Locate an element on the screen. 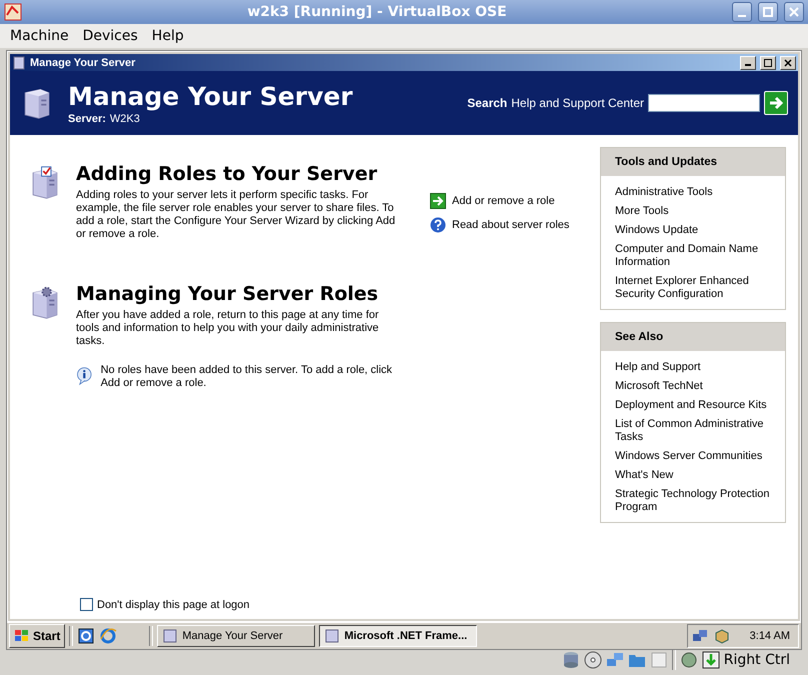  info-note: No roles have been added to this server. To add a role, click Add or remove a role. is located at coordinates (247, 377).